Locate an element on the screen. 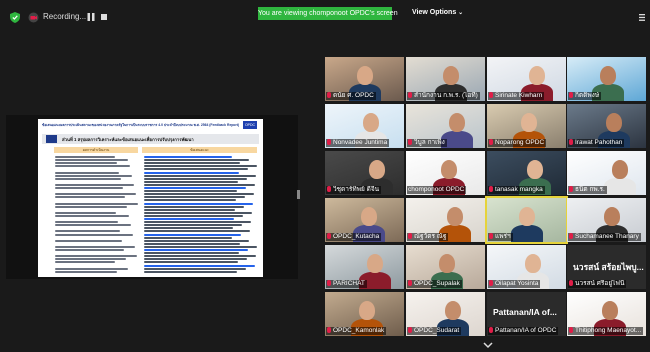 This screenshot has width=650, height=352. participant-tile: Noparong OPDC is located at coordinates (526, 126).